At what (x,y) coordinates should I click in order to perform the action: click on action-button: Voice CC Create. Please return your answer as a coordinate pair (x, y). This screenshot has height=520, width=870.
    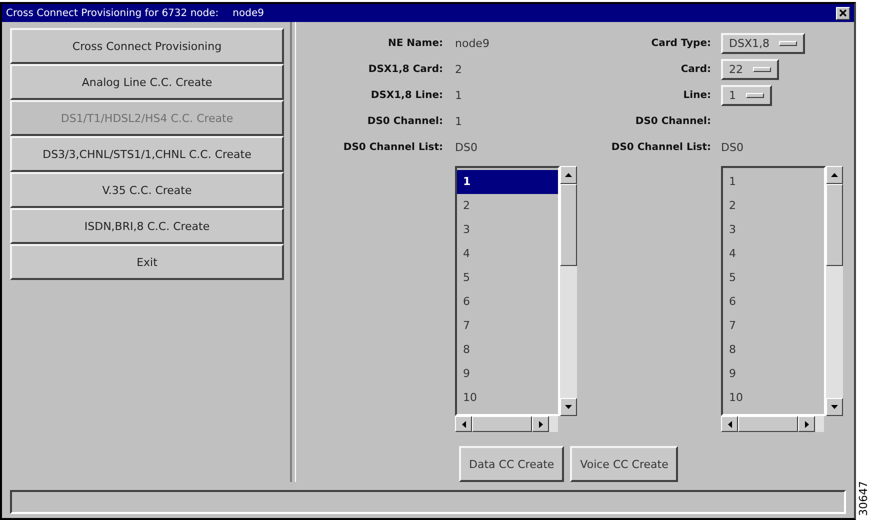
    Looking at the image, I should click on (624, 464).